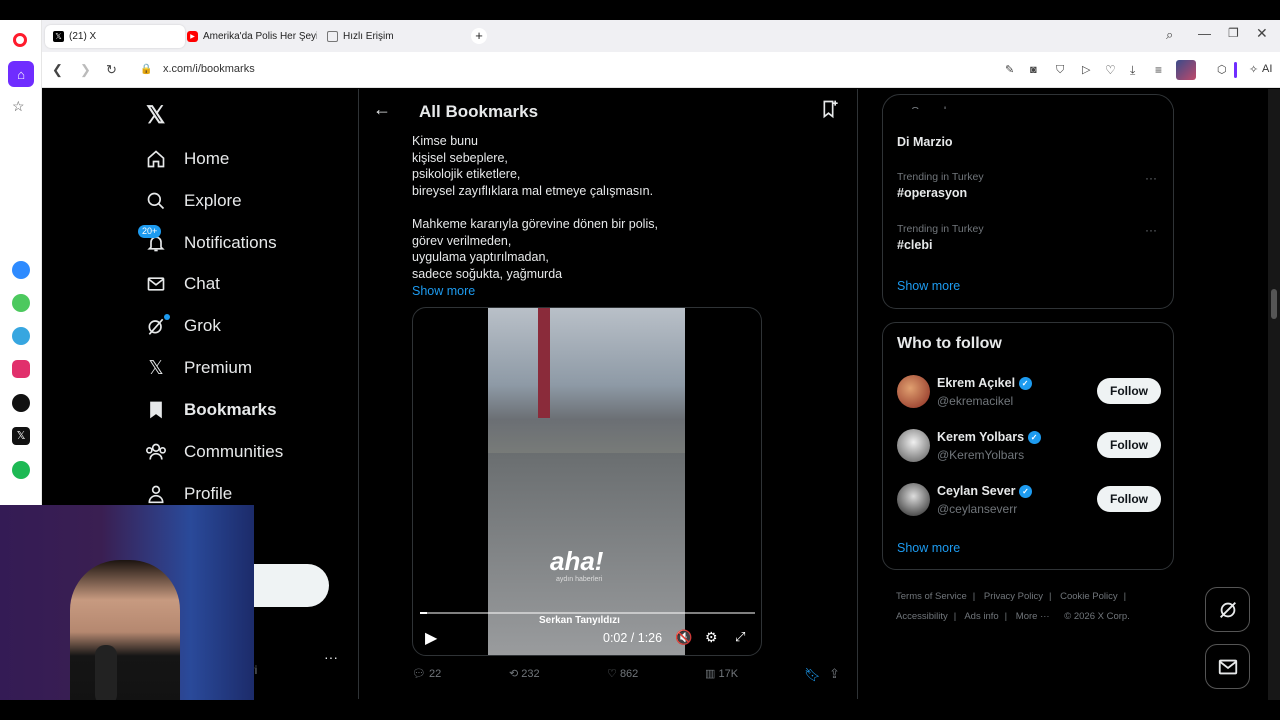 The width and height of the screenshot is (1280, 720). Describe the element at coordinates (1233, 33) in the screenshot. I see `restore-icon: ❐` at that location.